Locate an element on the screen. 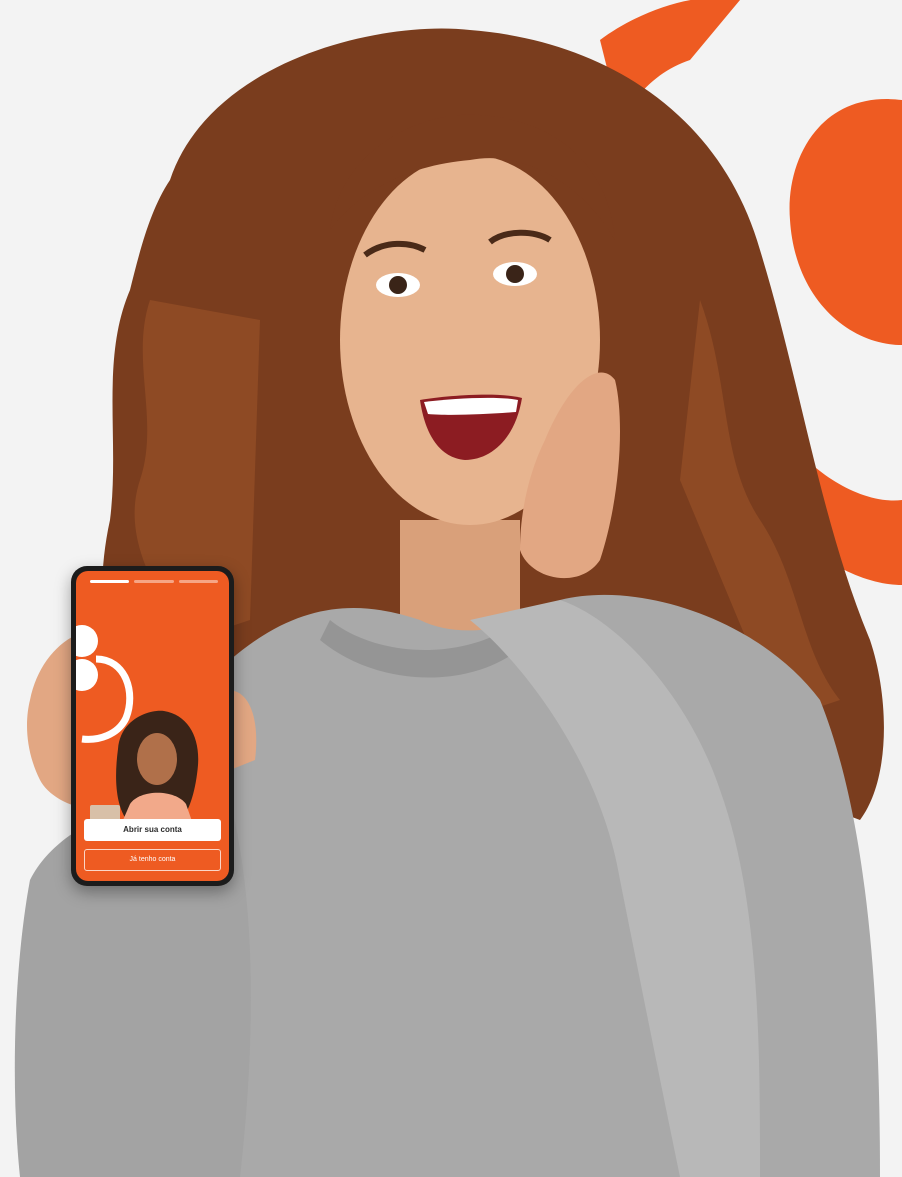  open-account-button: Abrir sua conta is located at coordinates (152, 830).